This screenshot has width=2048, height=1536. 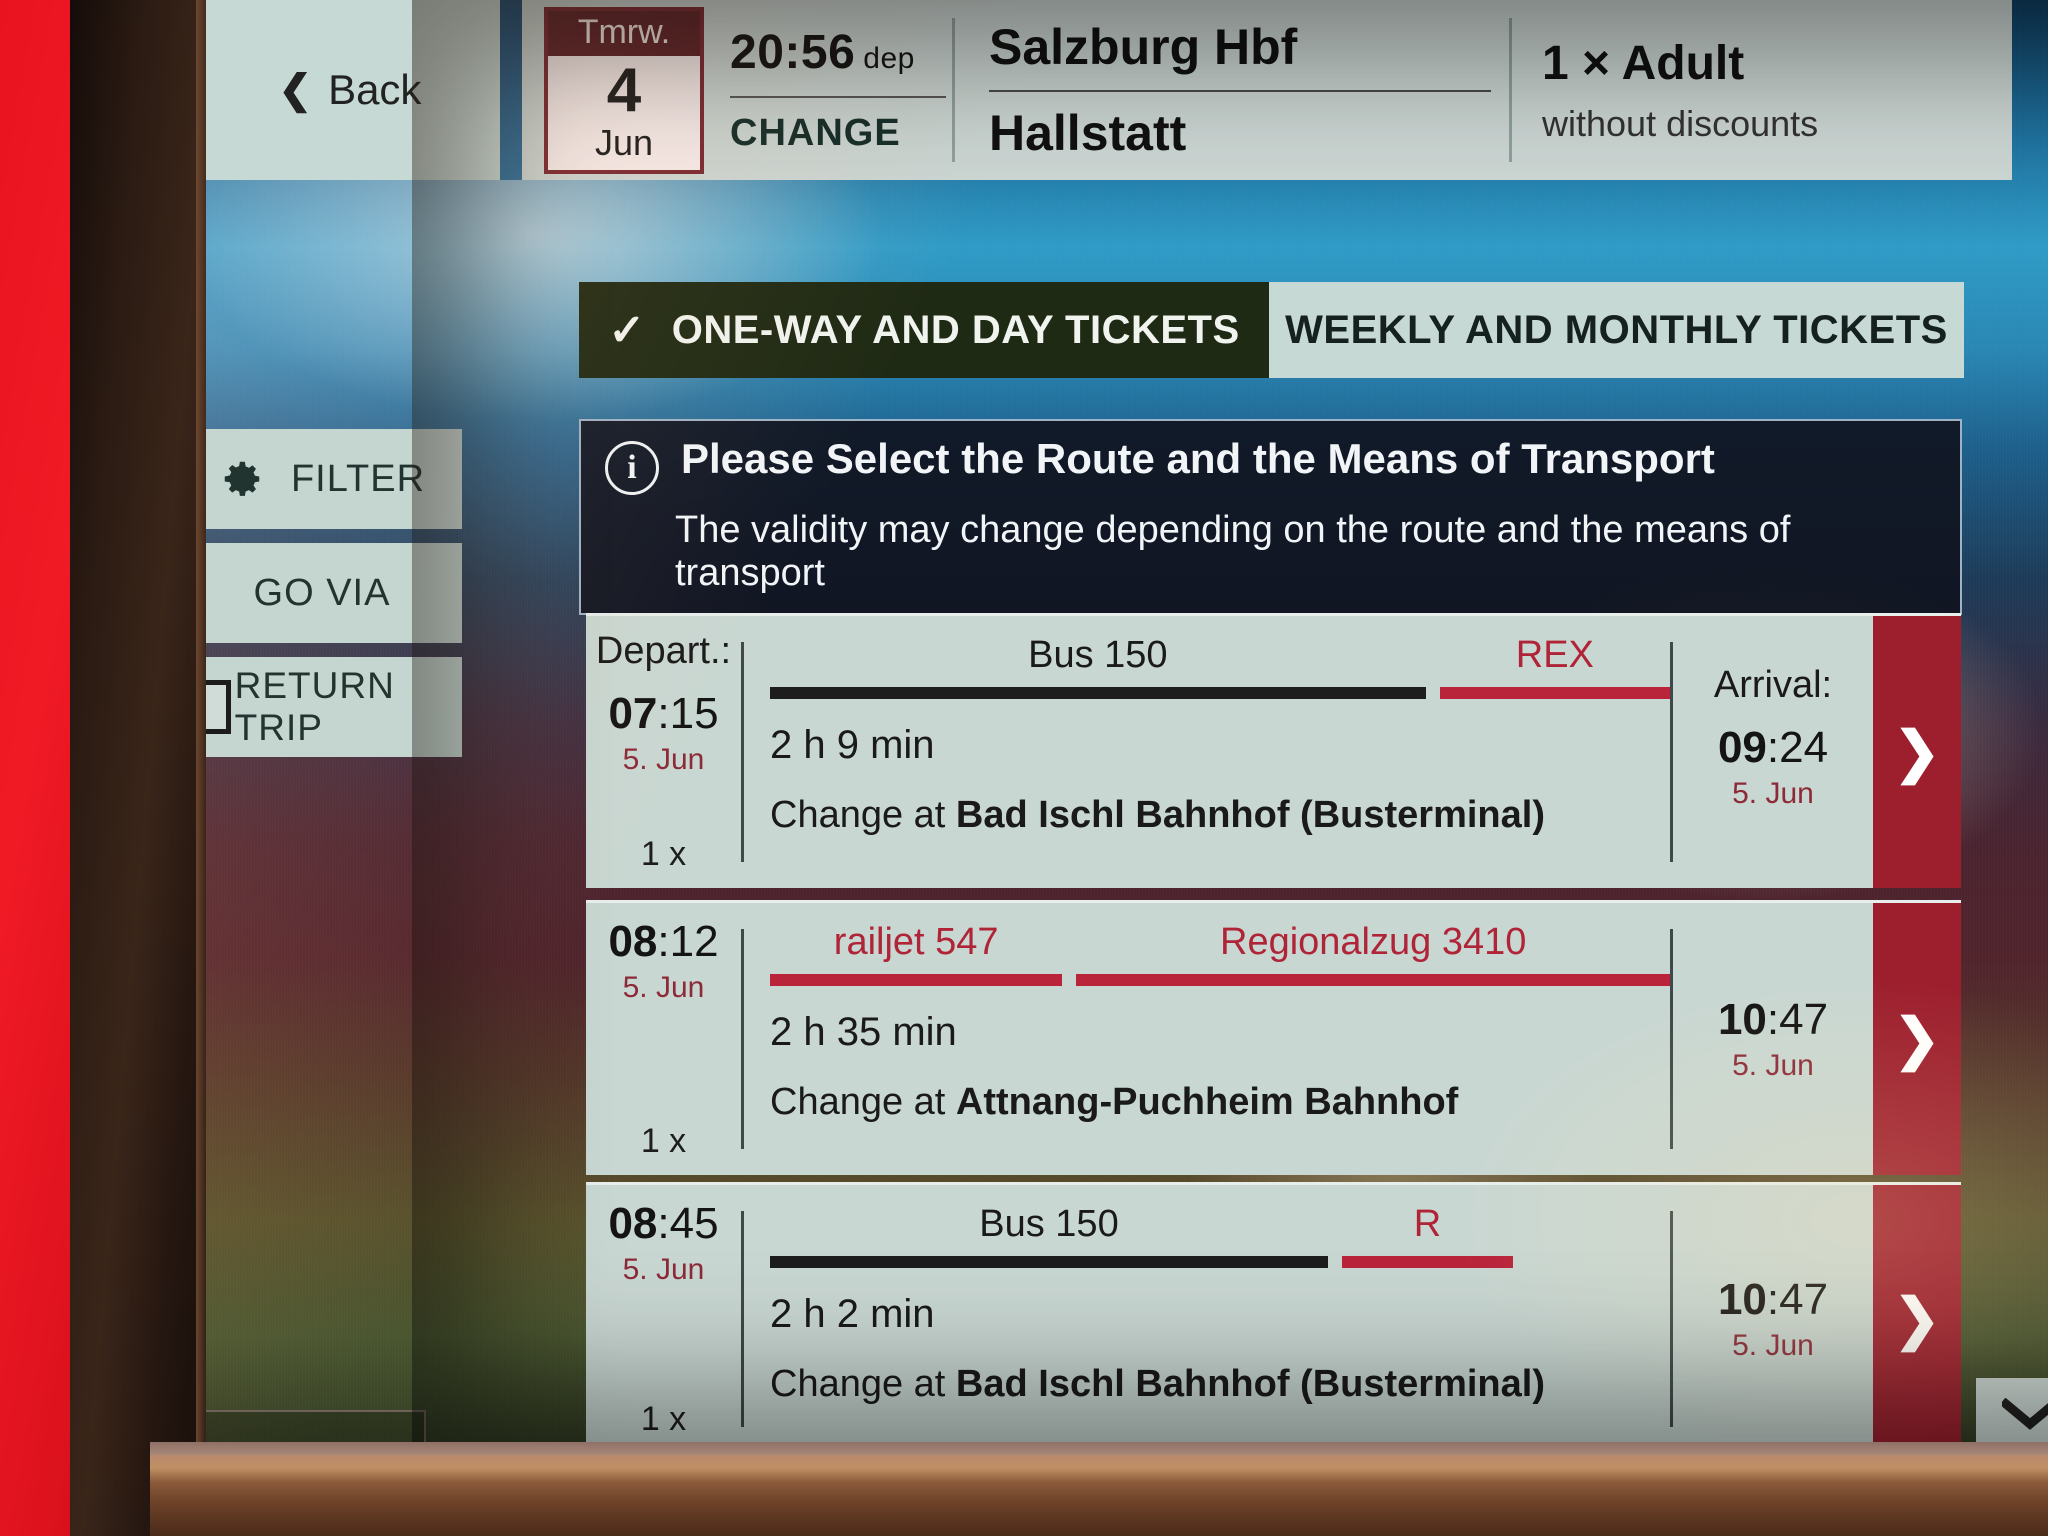 I want to click on journey-leg: REX, so click(x=1554, y=666).